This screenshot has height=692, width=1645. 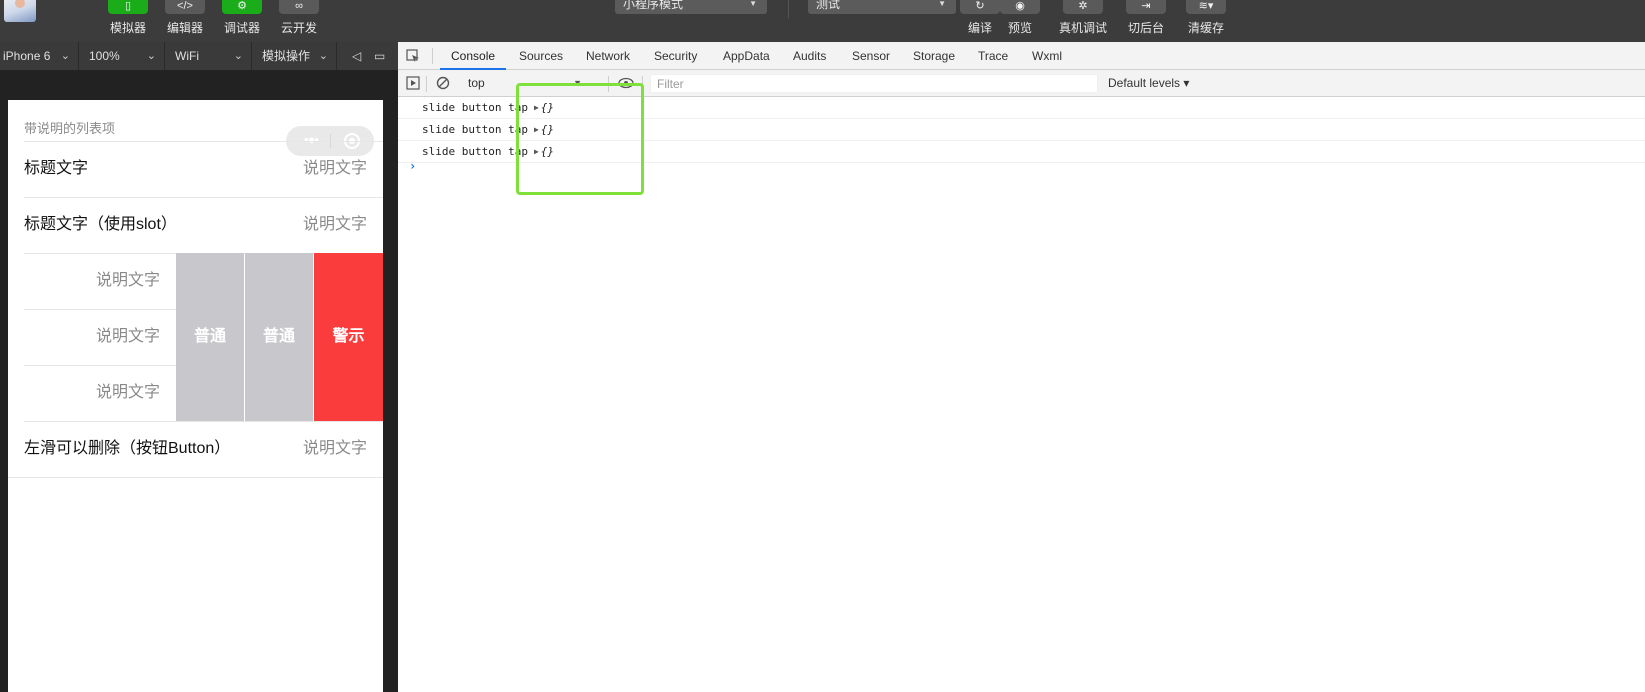 What do you see at coordinates (473, 56) in the screenshot?
I see `tab-console: Console` at bounding box center [473, 56].